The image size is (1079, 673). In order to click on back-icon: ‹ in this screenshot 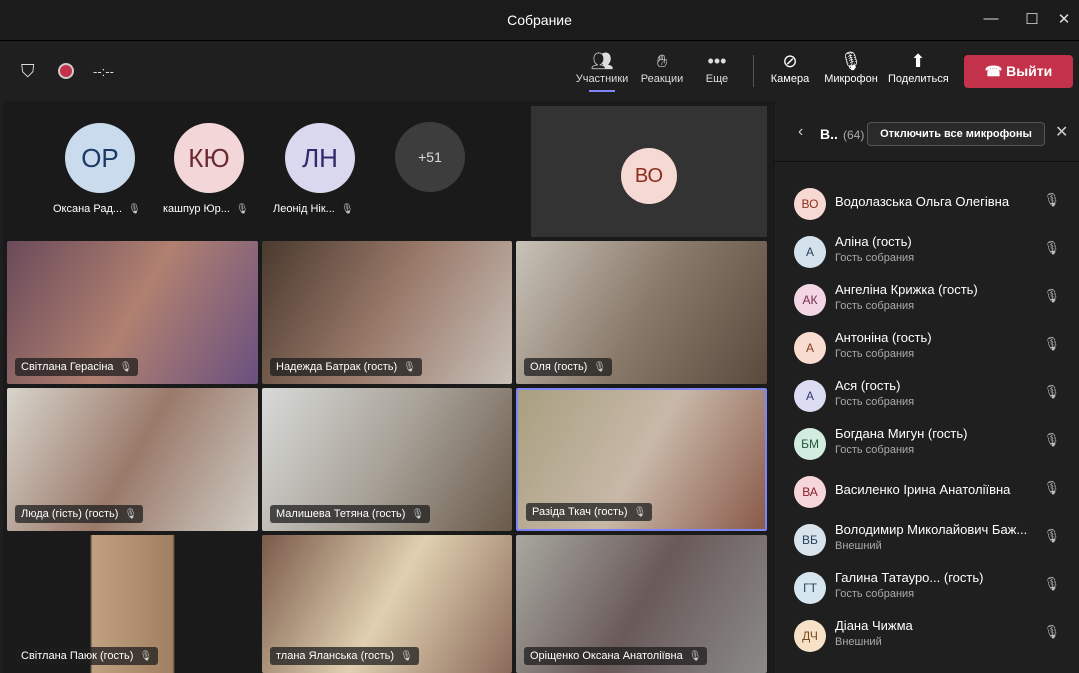, I will do `click(800, 132)`.